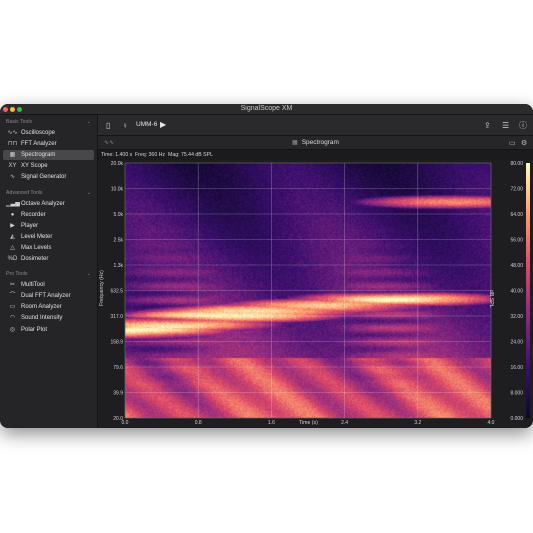 This screenshot has width=533, height=533. I want to click on y-tick-label: 10.0k, so click(117, 189).